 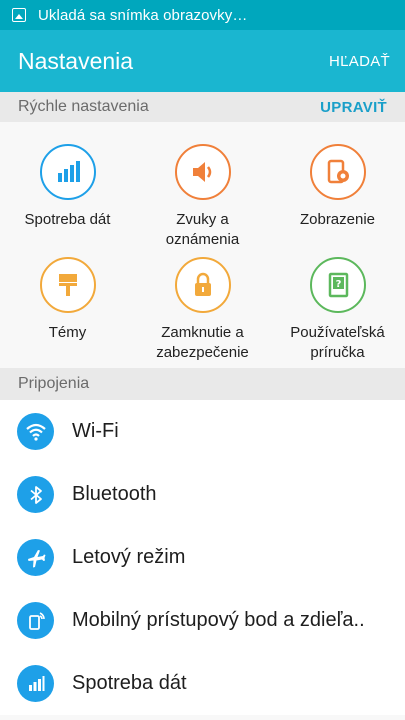 I want to click on list-item-label: Letový režim, so click(x=129, y=557).